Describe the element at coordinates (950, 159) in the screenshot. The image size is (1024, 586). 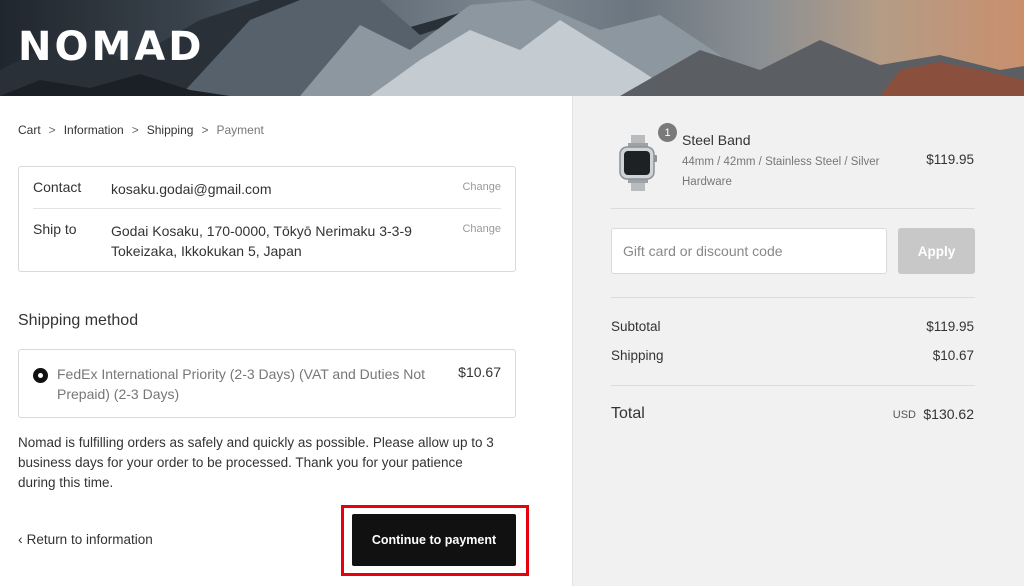
I see `product-price: $119.95` at that location.